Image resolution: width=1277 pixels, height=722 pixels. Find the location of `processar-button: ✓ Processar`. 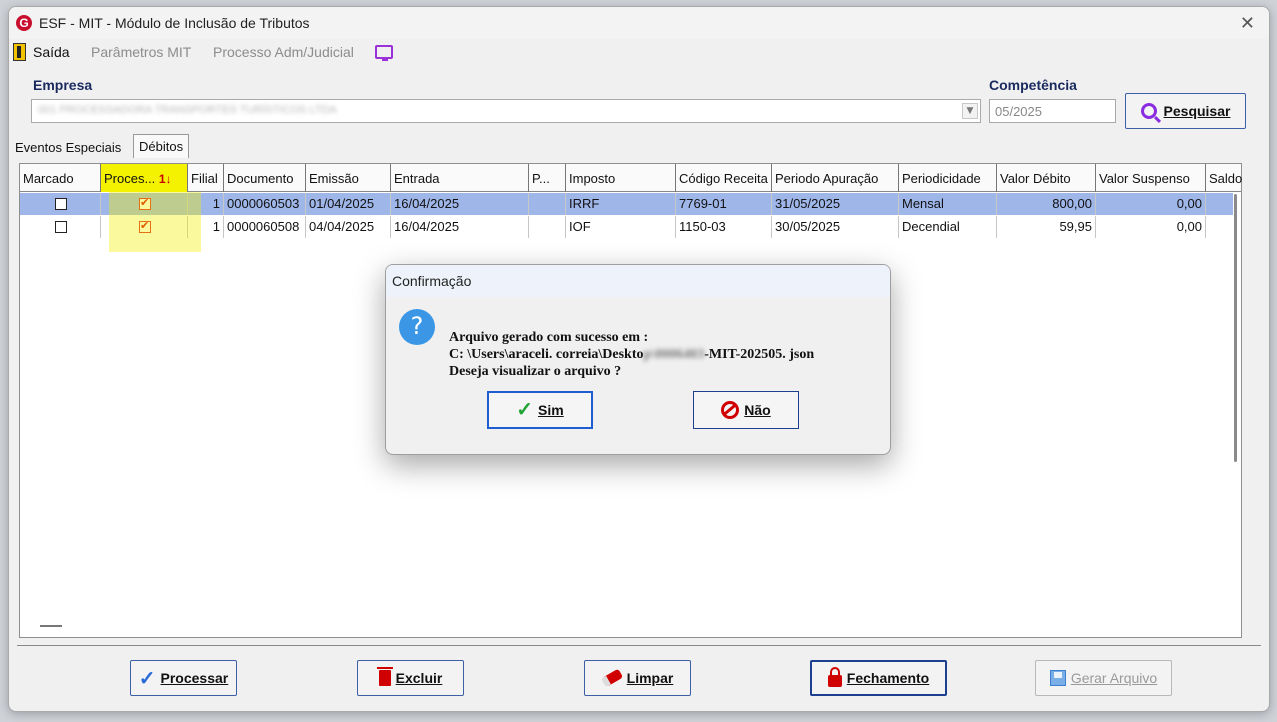

processar-button: ✓ Processar is located at coordinates (183, 678).